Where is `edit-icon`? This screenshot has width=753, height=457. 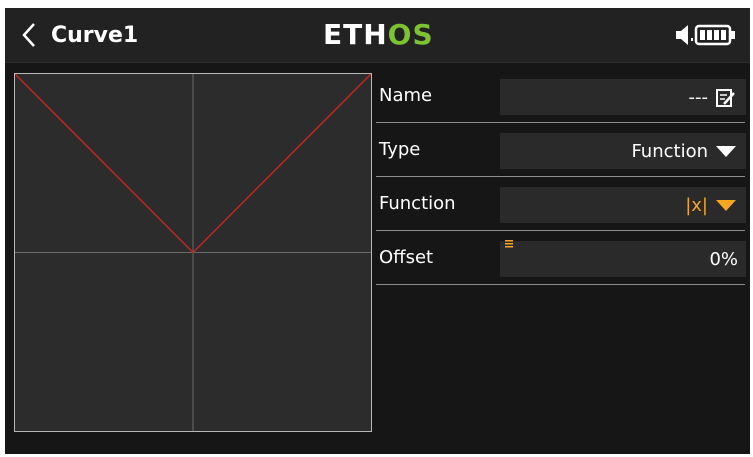 edit-icon is located at coordinates (726, 98).